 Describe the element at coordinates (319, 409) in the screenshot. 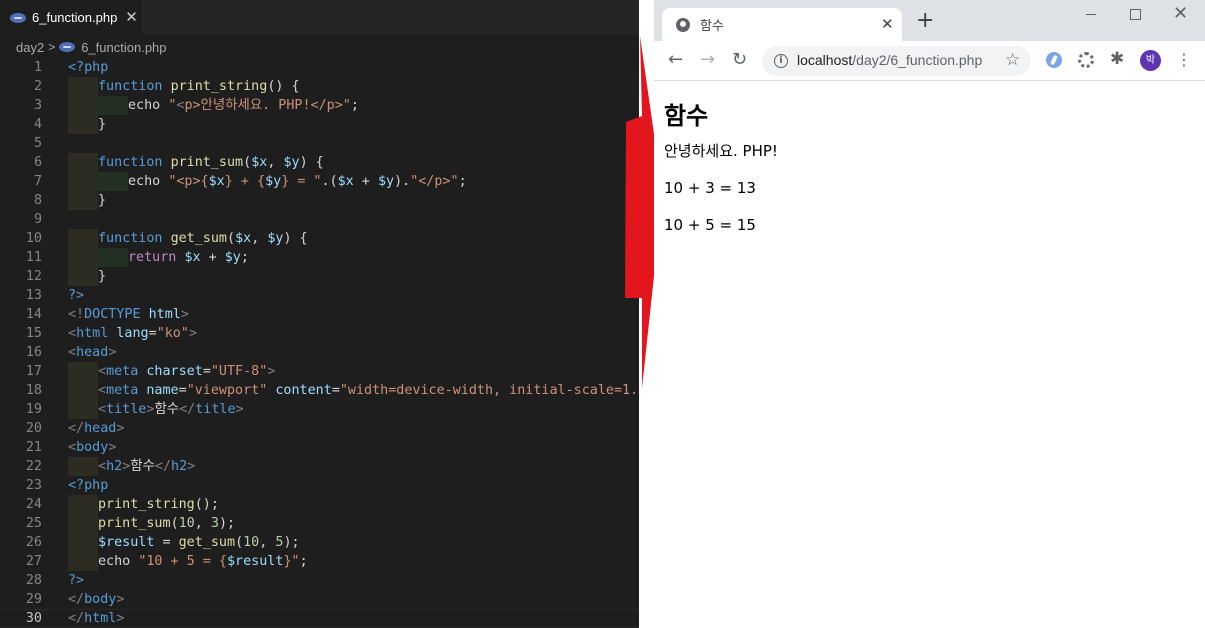

I see `code-line: 19 <title>함수</title>` at that location.